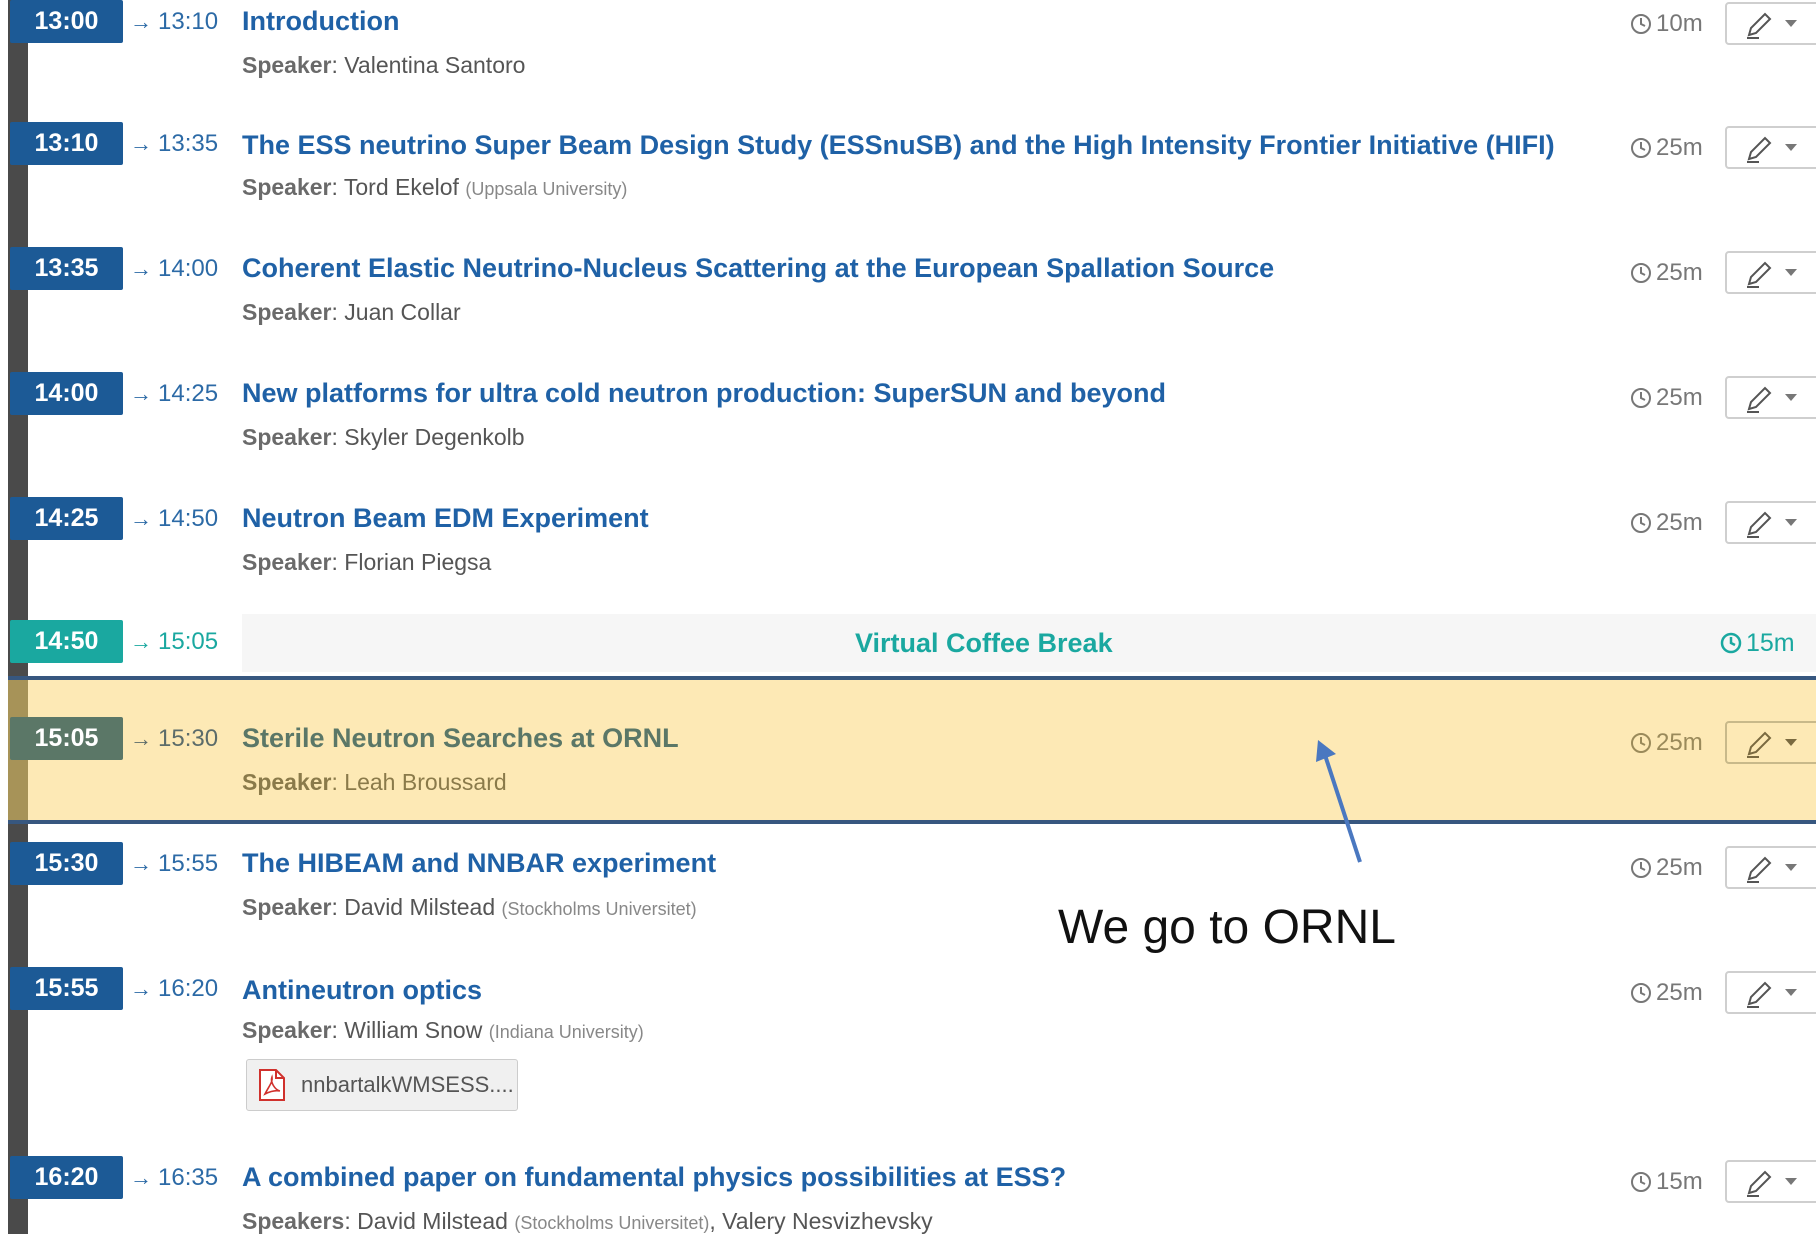 Image resolution: width=1816 pixels, height=1234 pixels. Describe the element at coordinates (174, 738) in the screenshot. I see `end-time: → 15:30` at that location.